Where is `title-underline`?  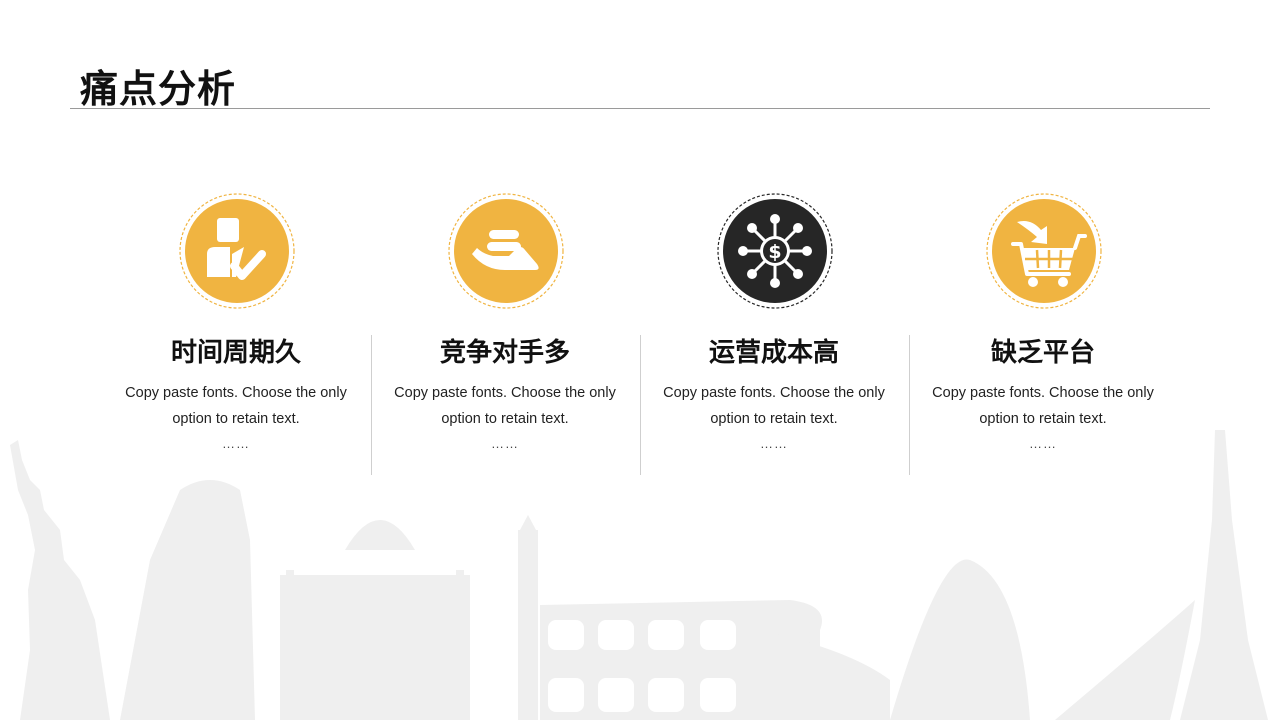
title-underline is located at coordinates (640, 108).